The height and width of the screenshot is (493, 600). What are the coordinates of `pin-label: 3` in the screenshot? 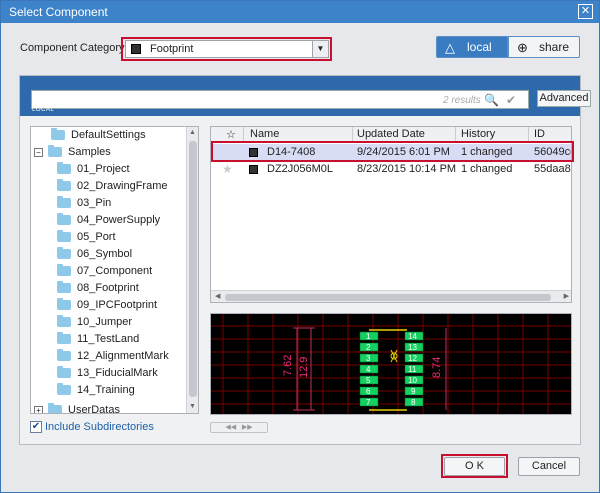 It's located at (368, 358).